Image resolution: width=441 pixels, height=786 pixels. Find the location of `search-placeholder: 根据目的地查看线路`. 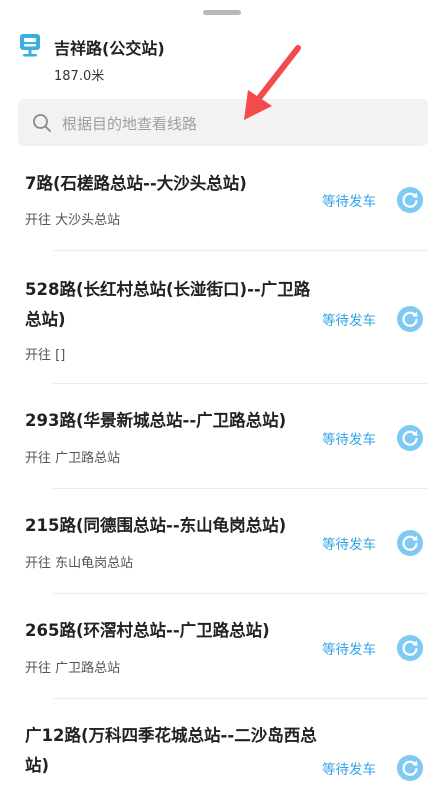

search-placeholder: 根据目的地查看线路 is located at coordinates (130, 124).